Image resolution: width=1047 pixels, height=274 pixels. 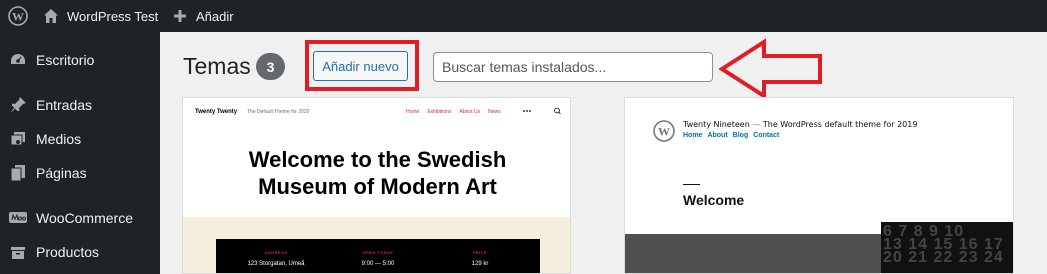 What do you see at coordinates (453, 112) in the screenshot?
I see `theme-preview-nav: Home Exhibitions About Us News` at bounding box center [453, 112].